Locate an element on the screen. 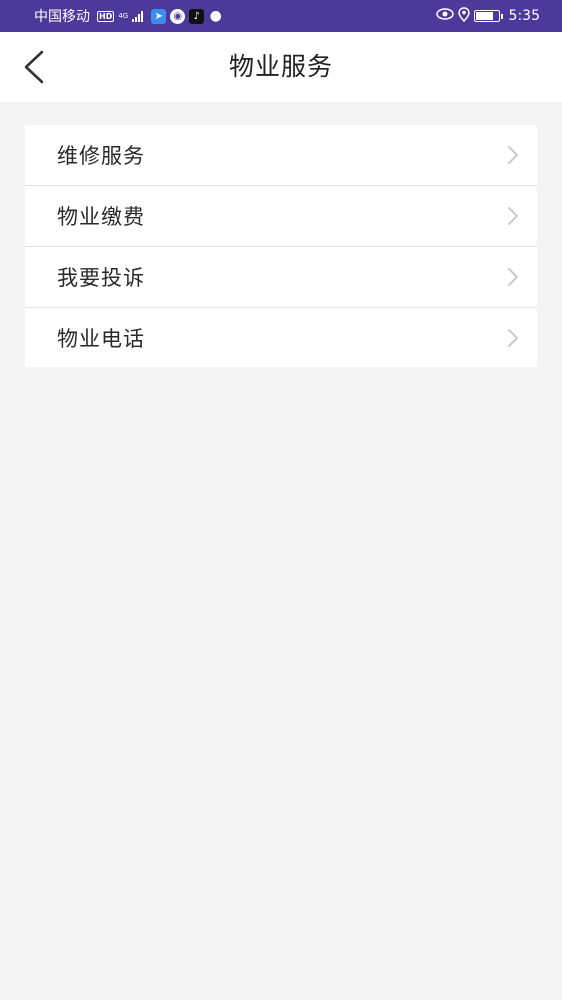 Image resolution: width=562 pixels, height=1000 pixels. chat-notification-icon: ● is located at coordinates (215, 15).